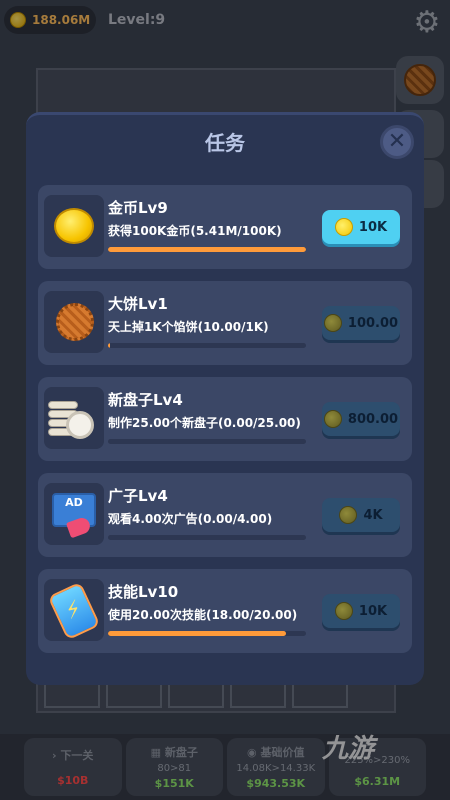  Describe the element at coordinates (145, 400) in the screenshot. I see `task-name: 新盘子Lv4` at that location.